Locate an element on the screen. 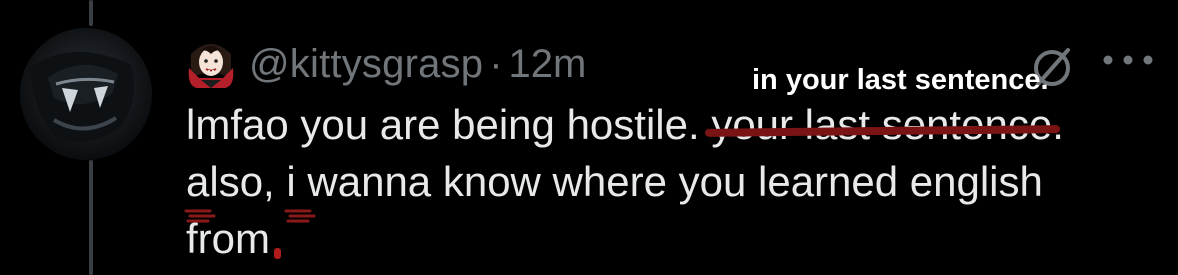 The image size is (1178, 275). tweet-line-2-text-a: lso, is located at coordinates (248, 181).